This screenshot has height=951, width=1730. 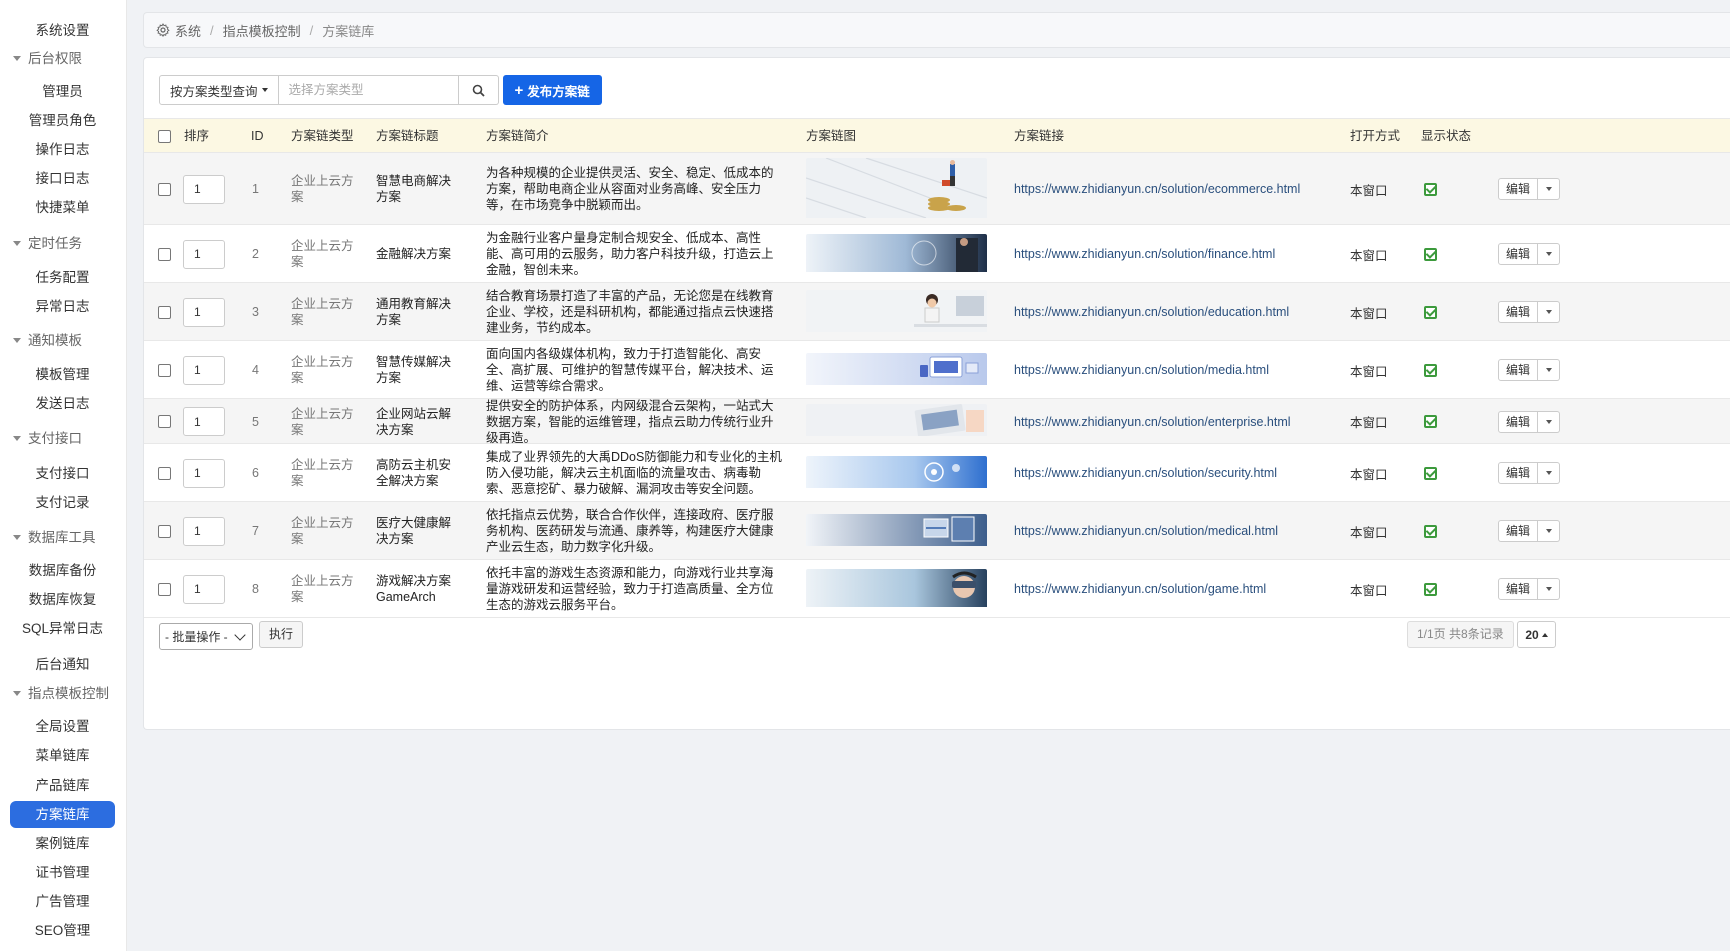 What do you see at coordinates (62, 785) in the screenshot?
I see `sidebar-item-product-links: 产品链库` at bounding box center [62, 785].